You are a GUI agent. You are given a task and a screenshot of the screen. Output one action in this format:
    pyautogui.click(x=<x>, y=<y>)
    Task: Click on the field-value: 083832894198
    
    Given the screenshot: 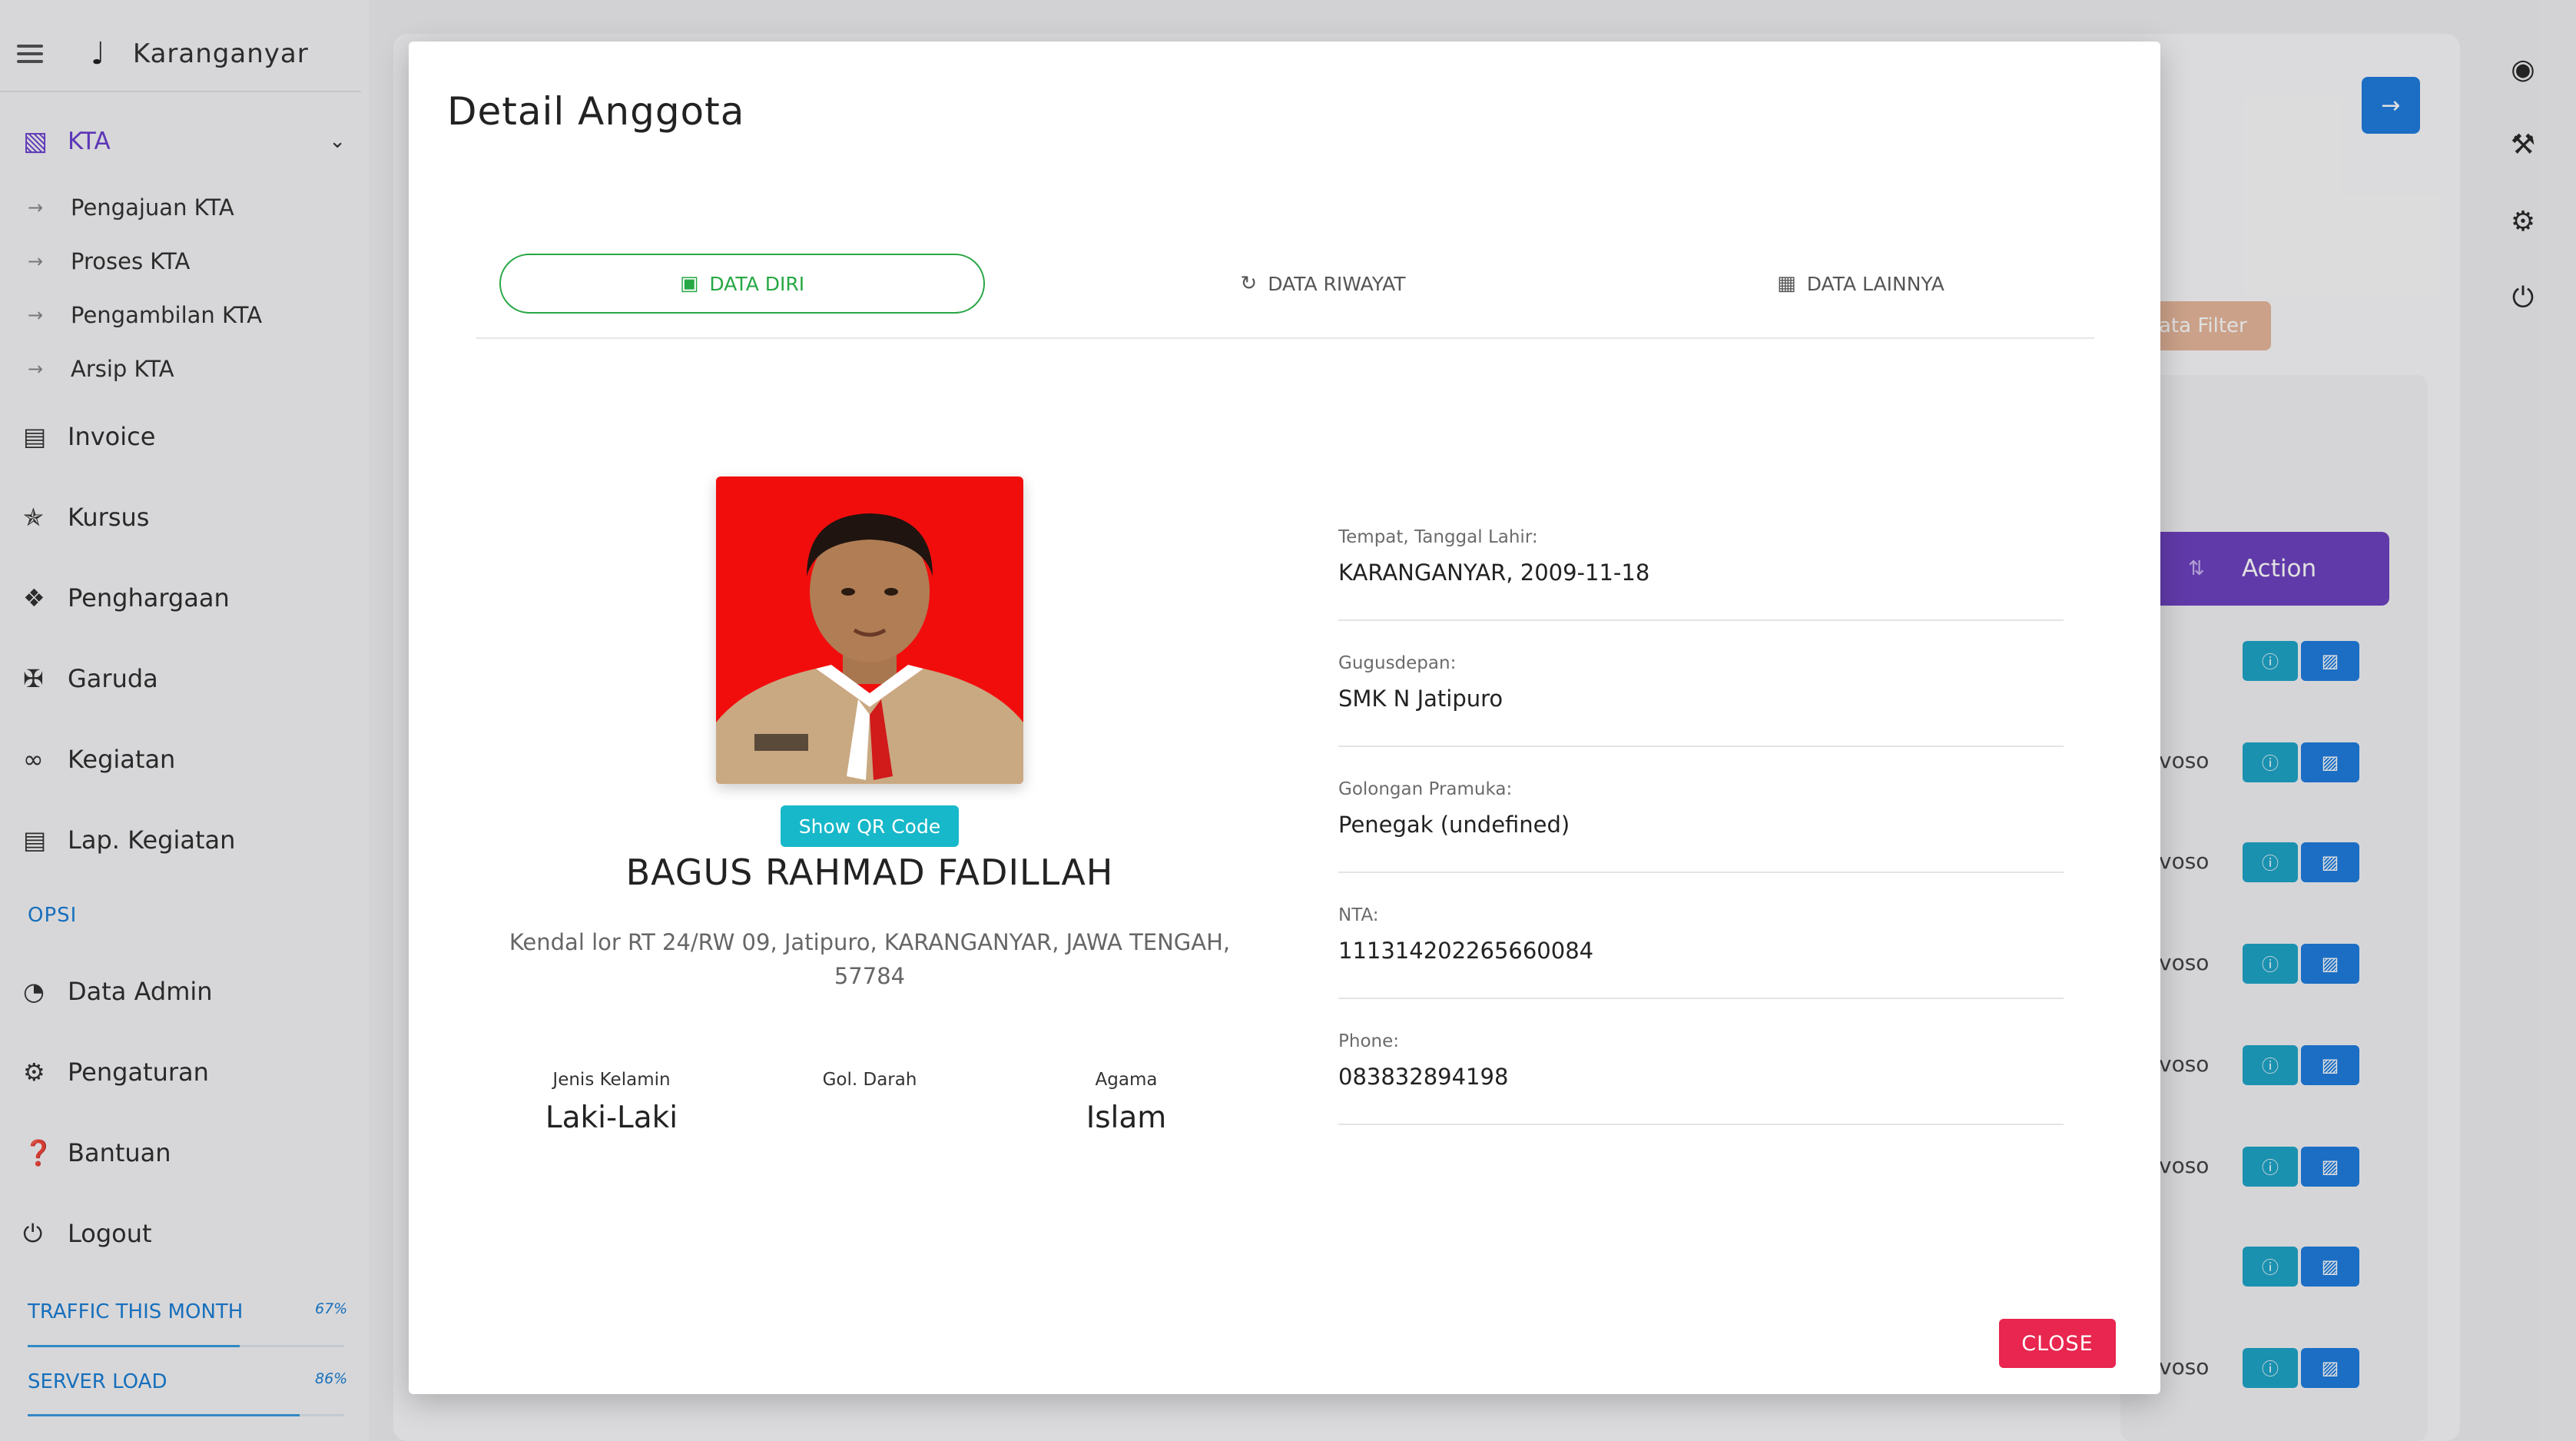 What is the action you would take?
    pyautogui.click(x=1423, y=1077)
    